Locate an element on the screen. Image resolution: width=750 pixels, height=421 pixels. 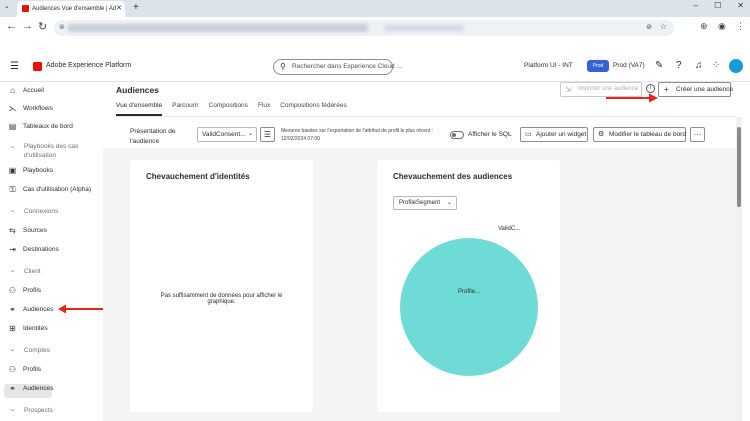
show-sql-label: Afficher le SQL is located at coordinates (490, 134).